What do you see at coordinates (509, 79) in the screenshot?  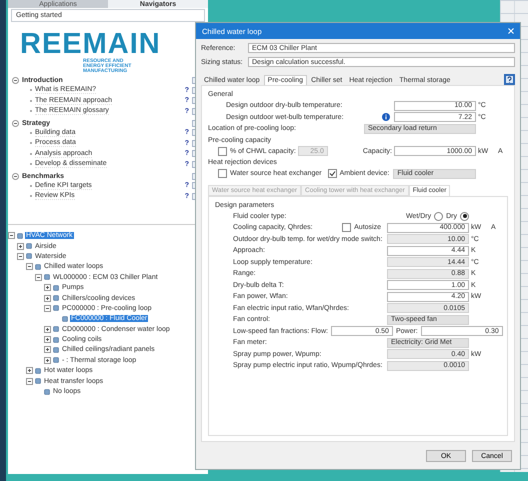 I see `help-icon` at bounding box center [509, 79].